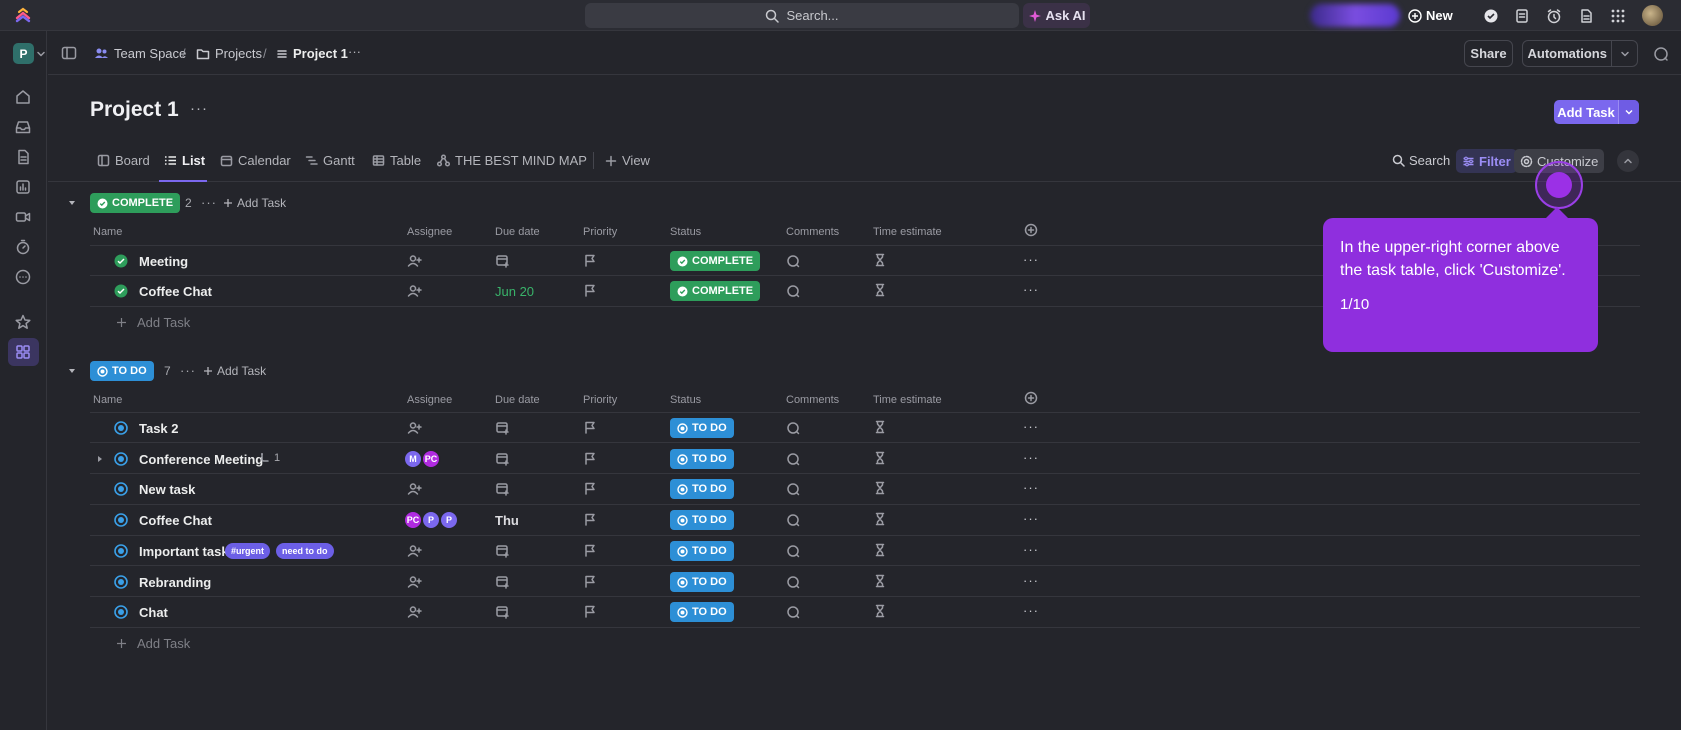  Describe the element at coordinates (175, 582) in the screenshot. I see `task-name: Rebranding` at that location.